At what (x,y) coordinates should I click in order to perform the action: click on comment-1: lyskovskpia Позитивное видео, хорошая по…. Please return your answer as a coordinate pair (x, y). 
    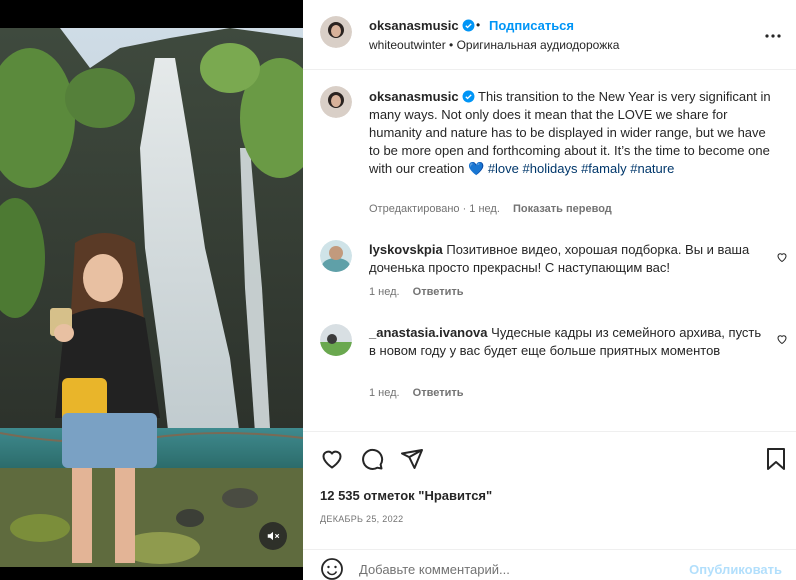
    Looking at the image, I should click on (569, 259).